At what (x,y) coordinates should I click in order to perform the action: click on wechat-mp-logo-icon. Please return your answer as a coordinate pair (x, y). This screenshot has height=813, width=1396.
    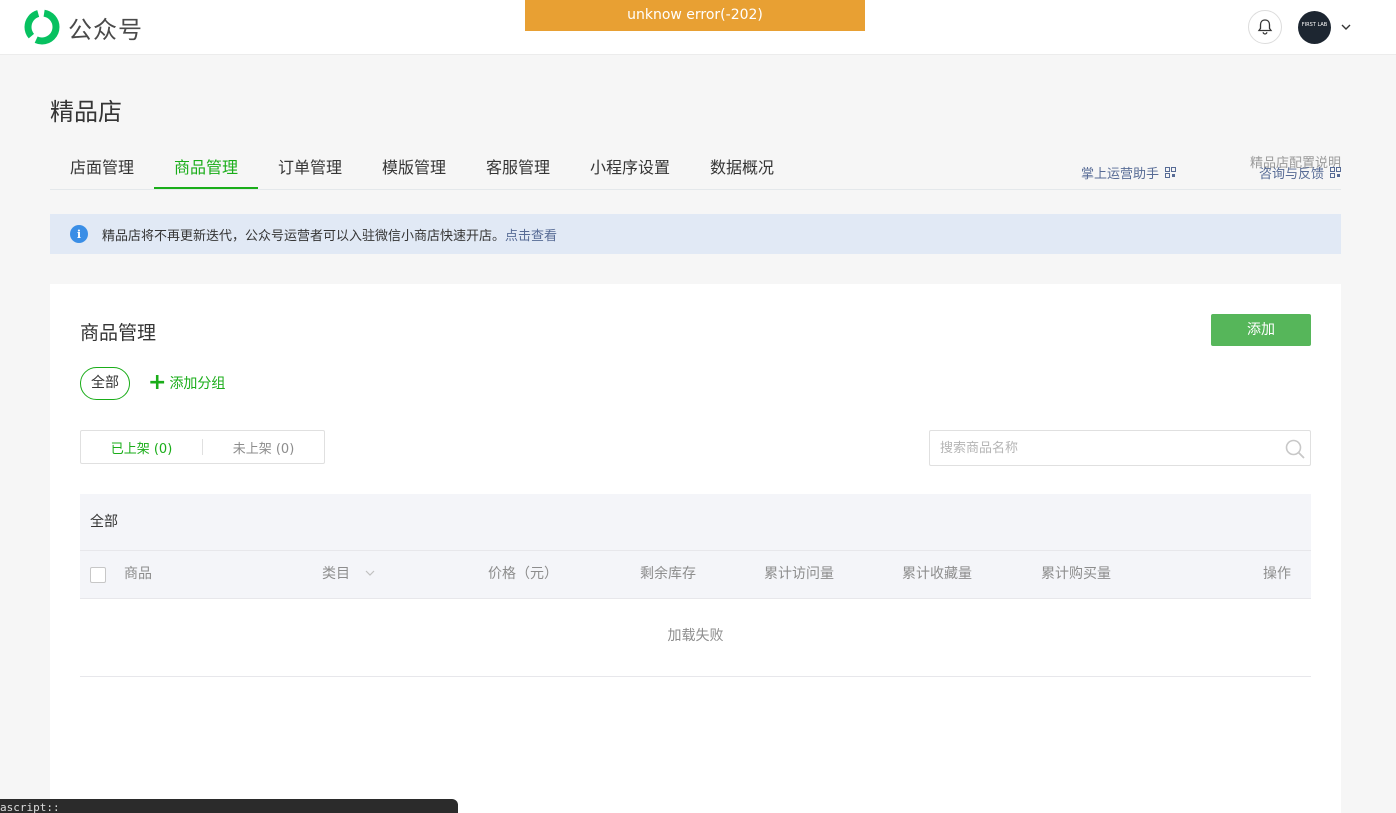
    Looking at the image, I should click on (42, 27).